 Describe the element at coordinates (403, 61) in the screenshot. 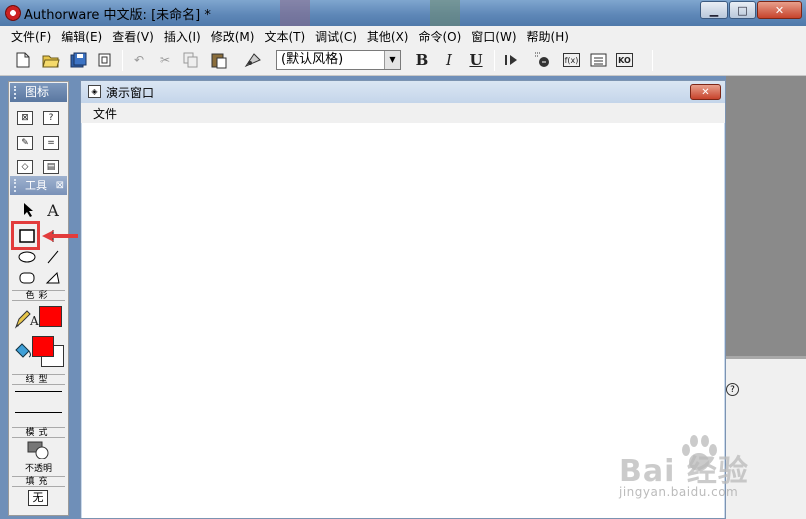

I see `toolbar: ↶ ✂ (默认风格) ▼ B I U f(x) KO` at that location.